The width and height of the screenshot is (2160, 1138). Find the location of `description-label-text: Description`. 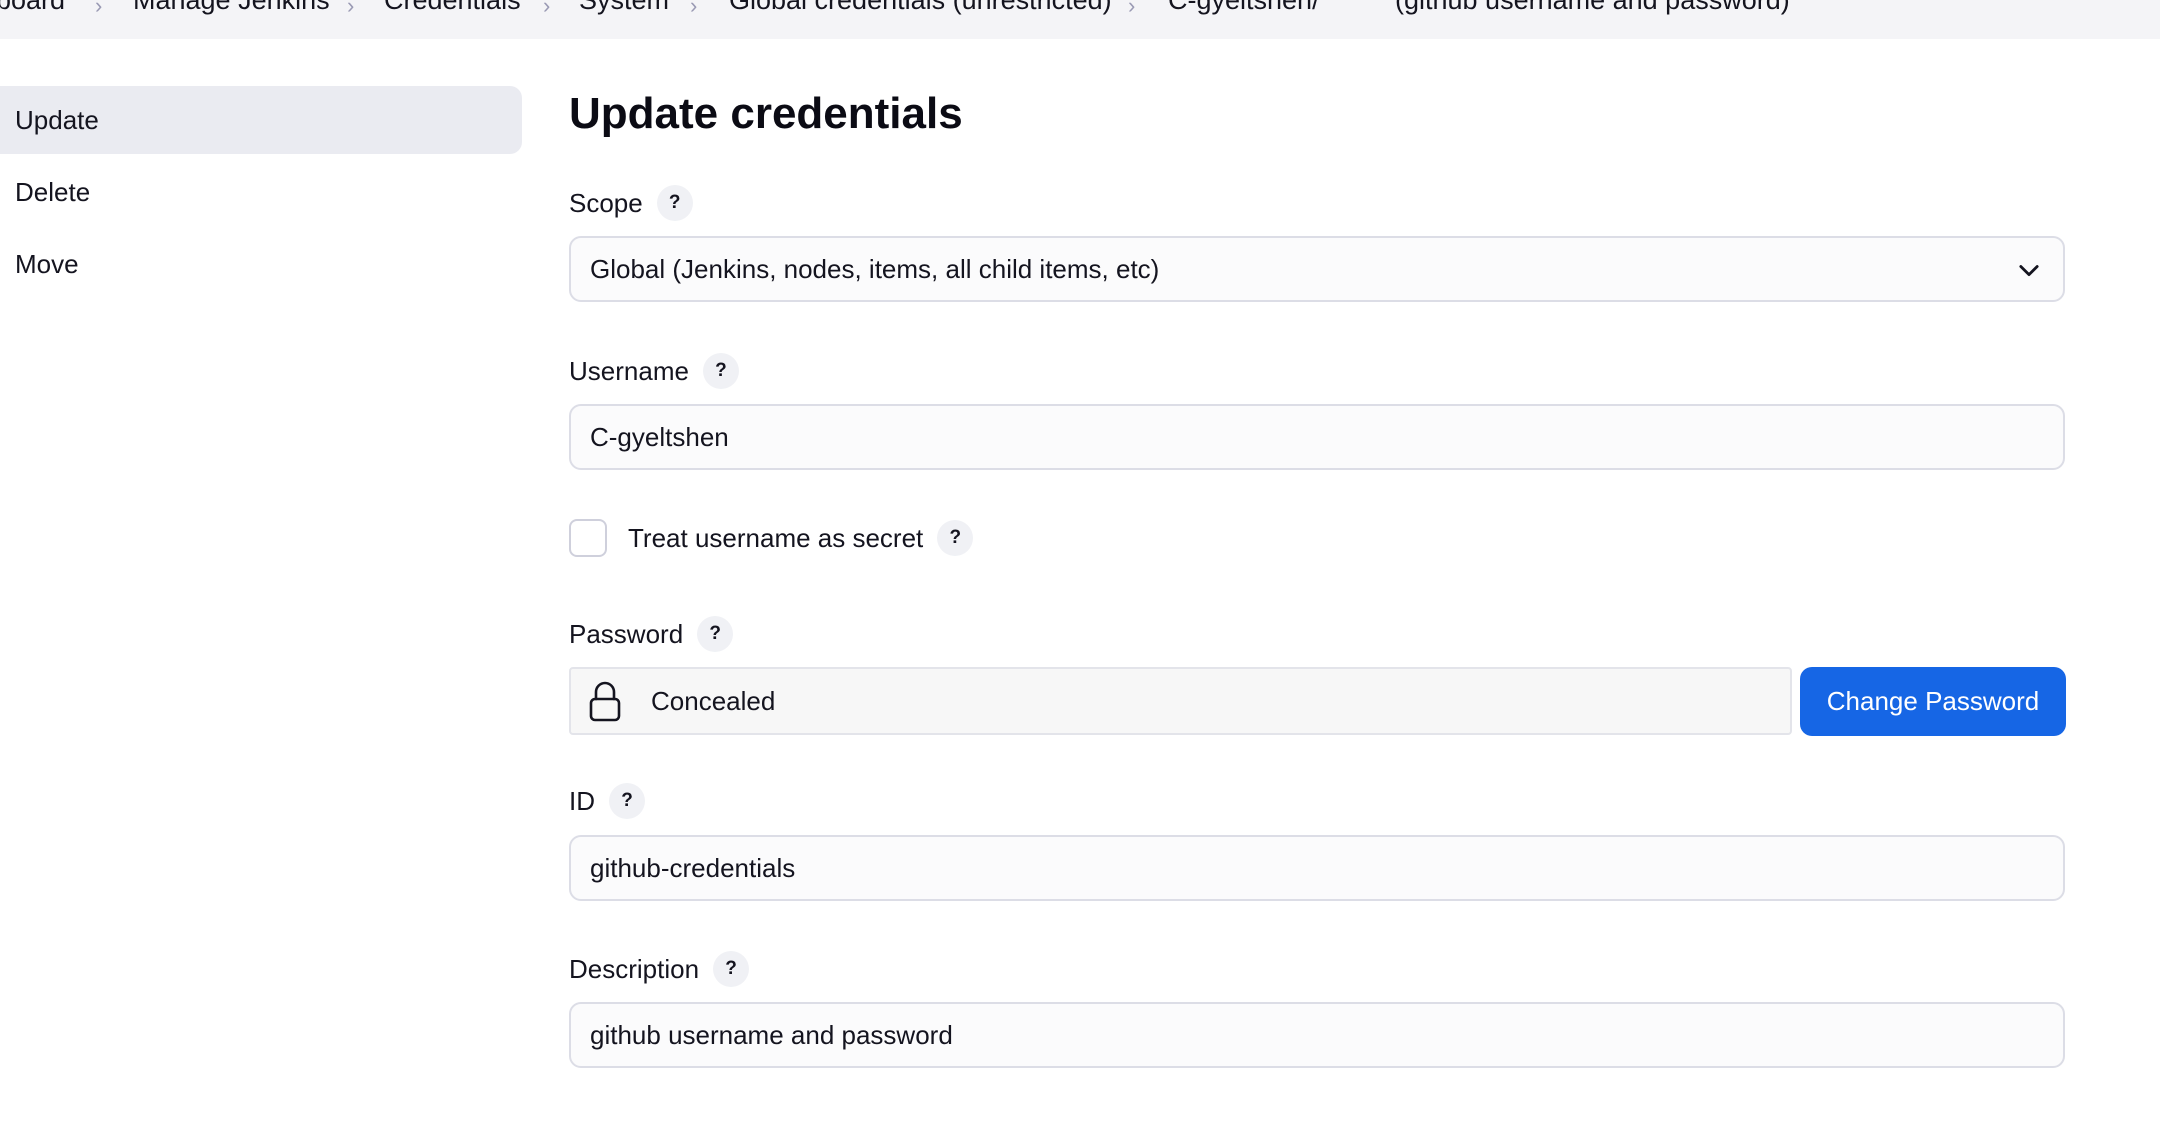

description-label-text: Description is located at coordinates (634, 969).